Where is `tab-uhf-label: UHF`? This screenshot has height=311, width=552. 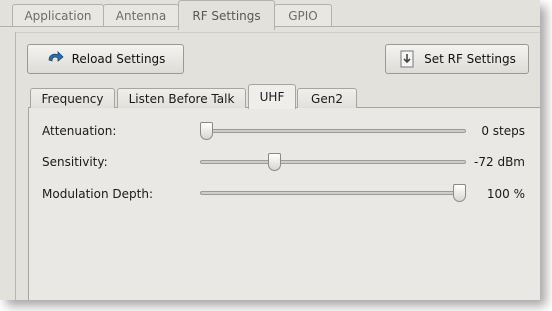
tab-uhf-label: UHF is located at coordinates (272, 97).